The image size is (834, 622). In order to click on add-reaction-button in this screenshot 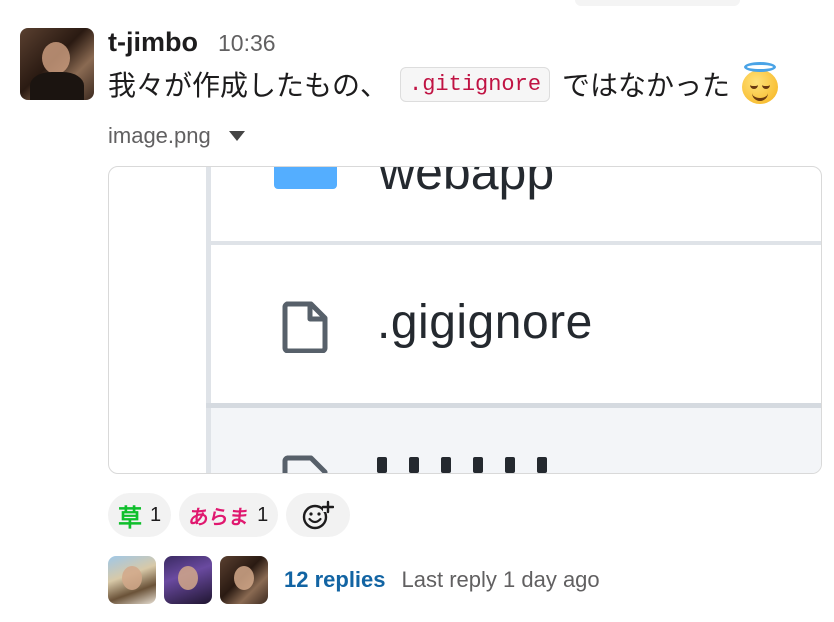, I will do `click(318, 515)`.